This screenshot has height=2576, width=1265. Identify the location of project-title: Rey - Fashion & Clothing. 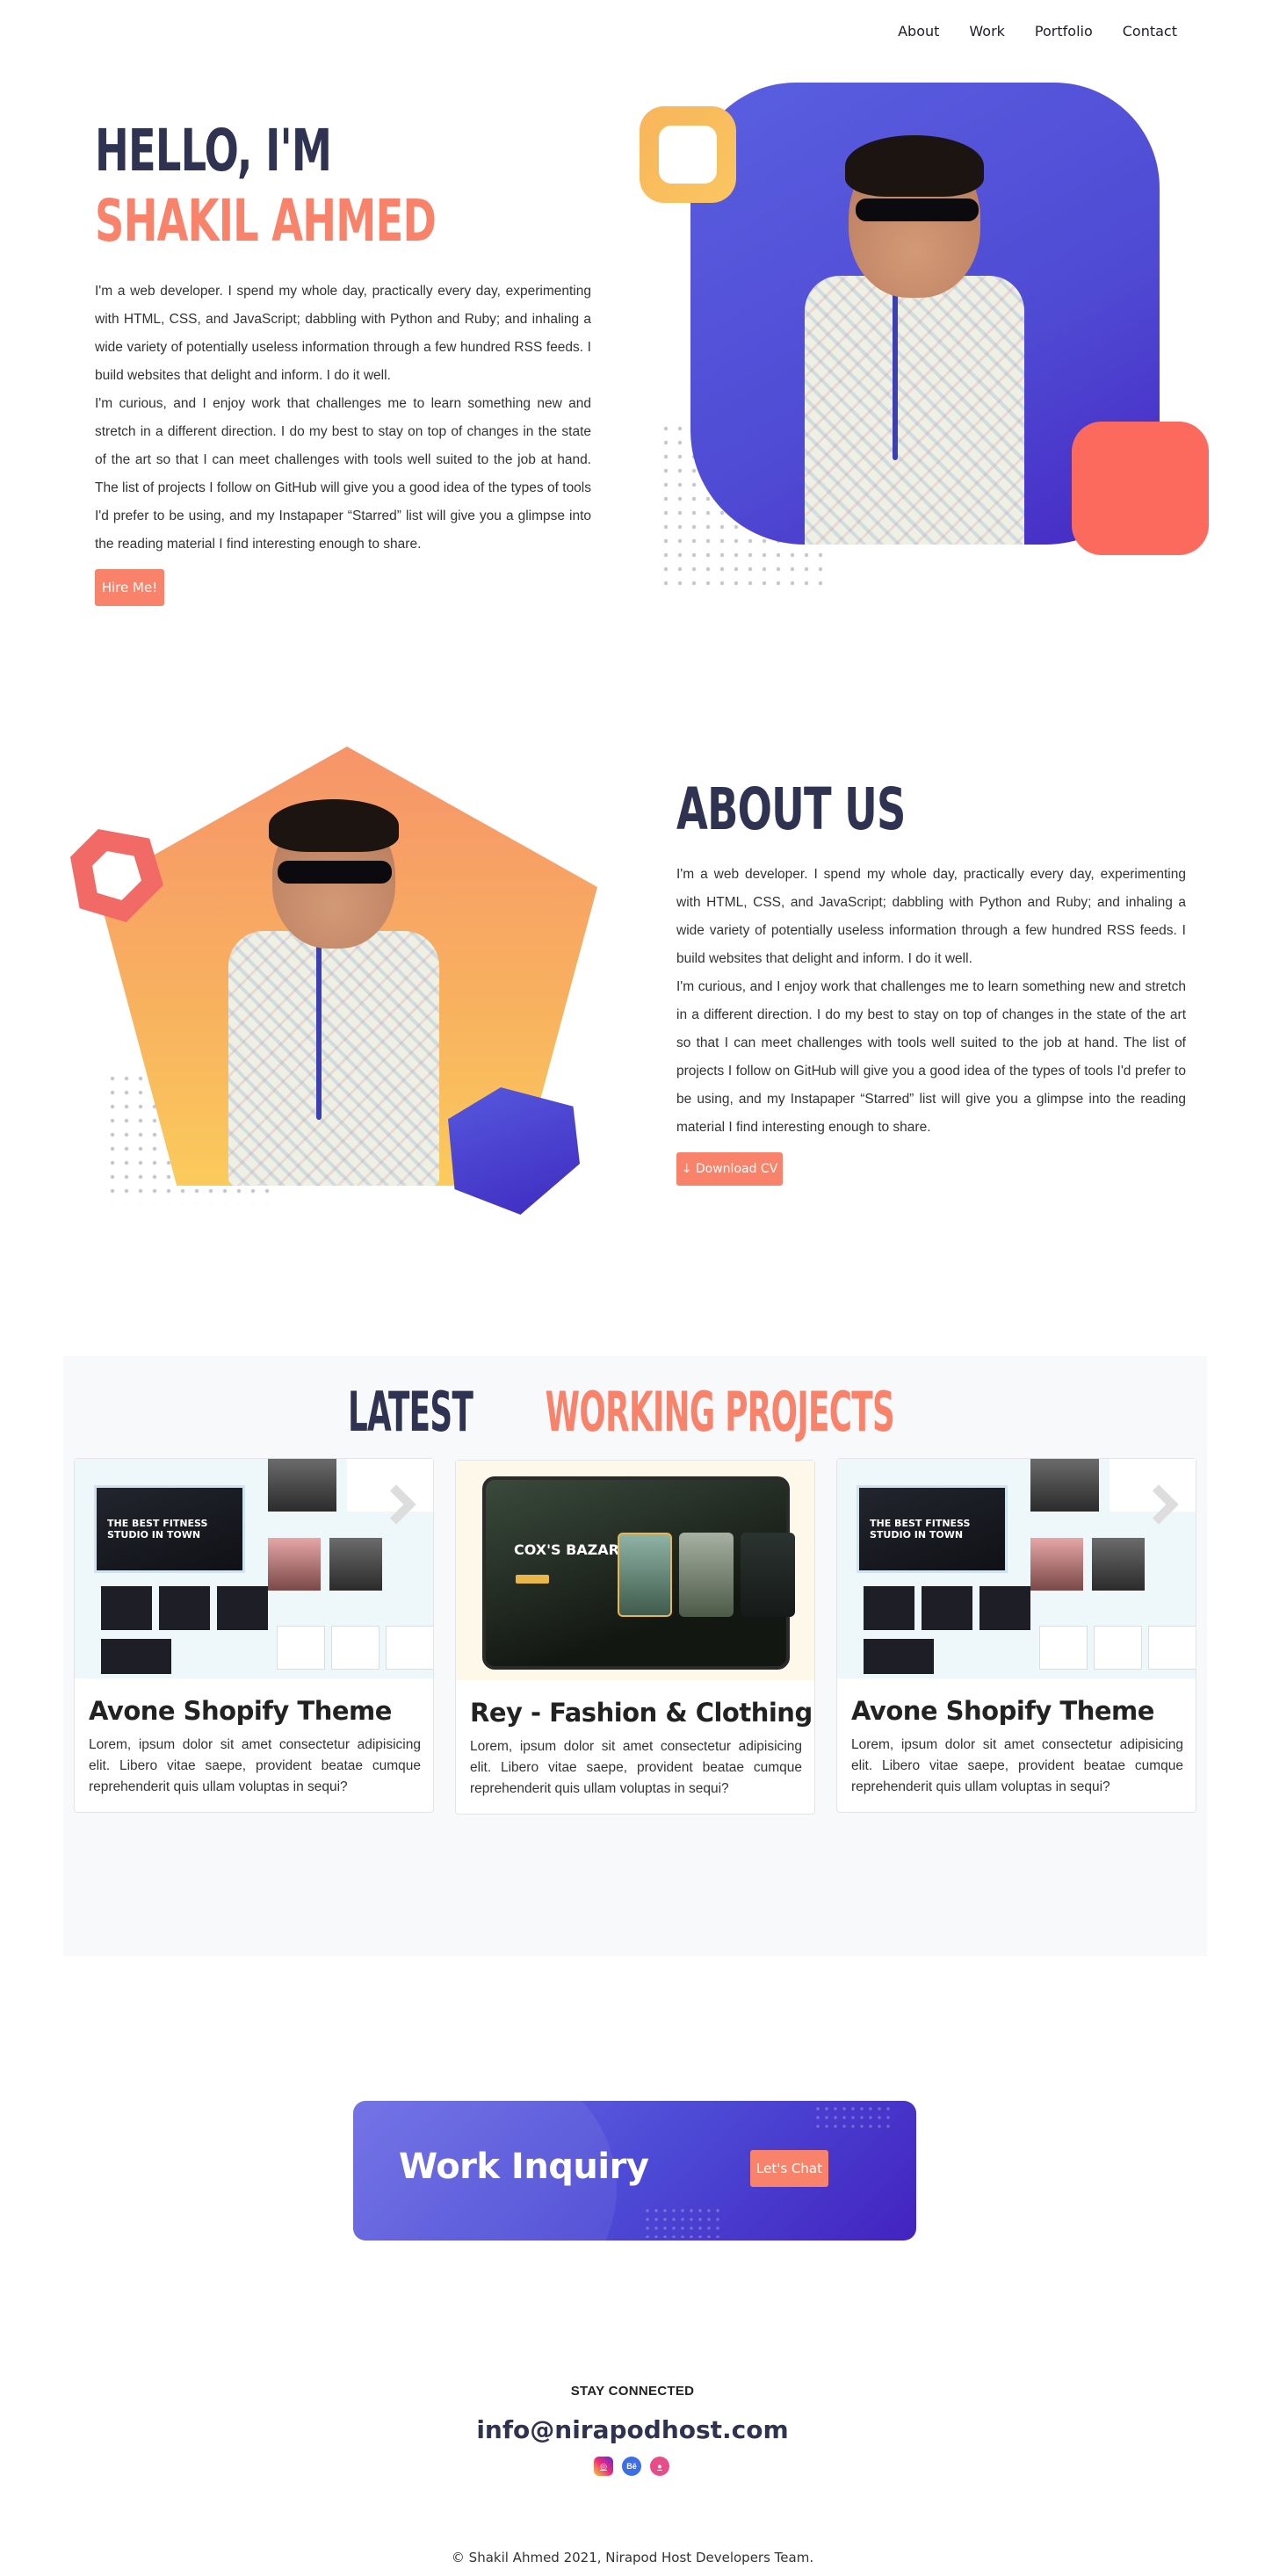
(641, 1713).